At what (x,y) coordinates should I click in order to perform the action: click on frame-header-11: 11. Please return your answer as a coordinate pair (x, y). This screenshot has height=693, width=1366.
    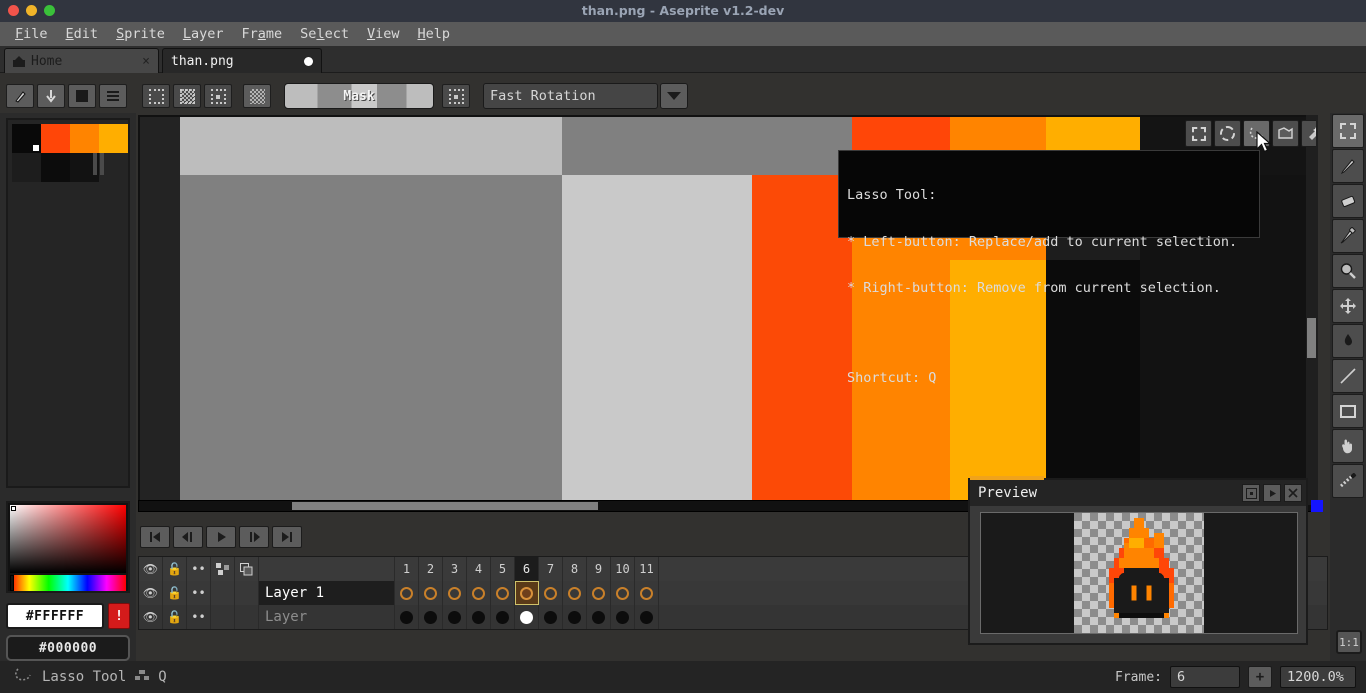
    Looking at the image, I should click on (647, 569).